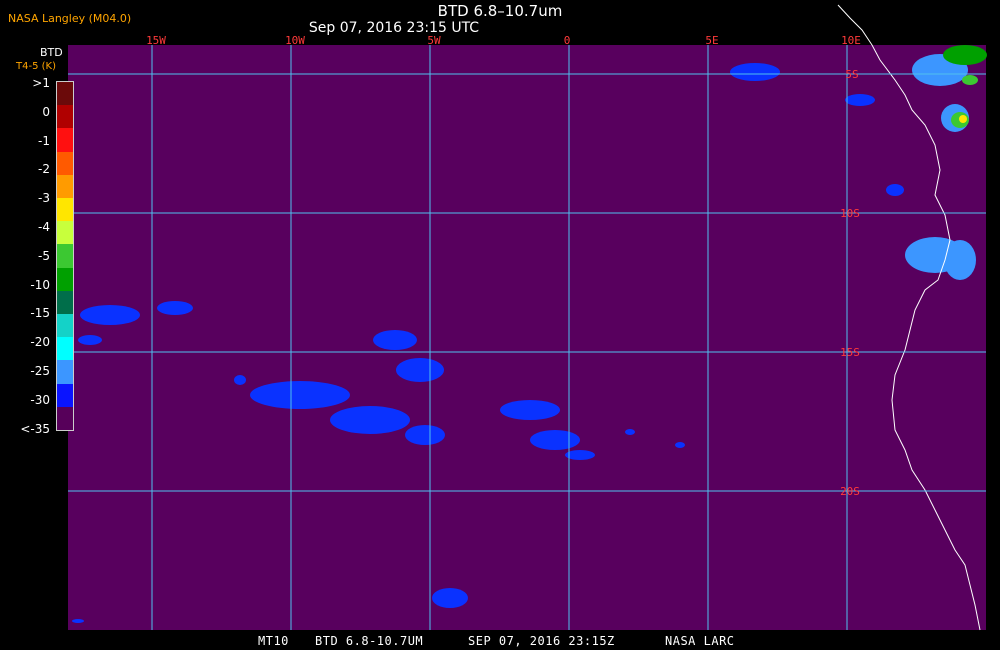 This screenshot has height=650, width=1000. What do you see at coordinates (41, 83) in the screenshot?
I see `legend-label: >1` at bounding box center [41, 83].